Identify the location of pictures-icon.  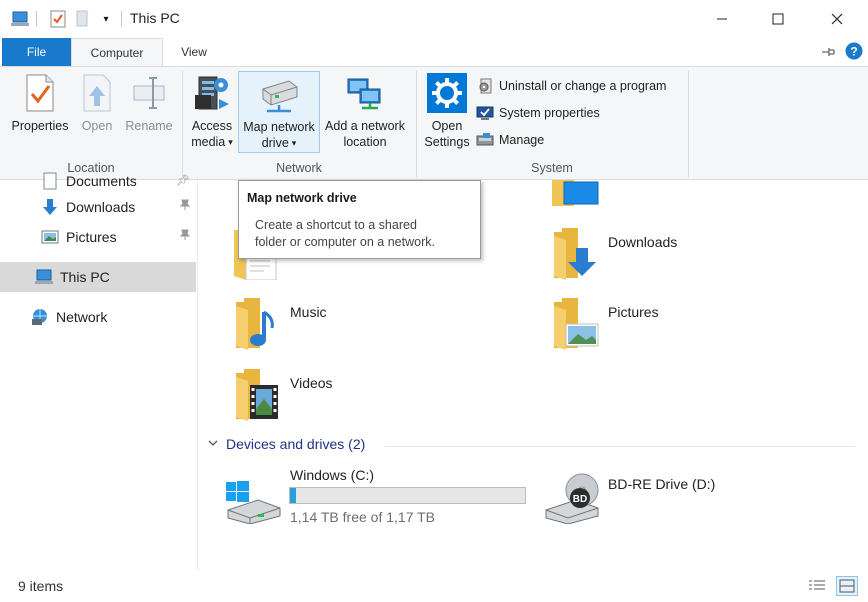
(50, 237).